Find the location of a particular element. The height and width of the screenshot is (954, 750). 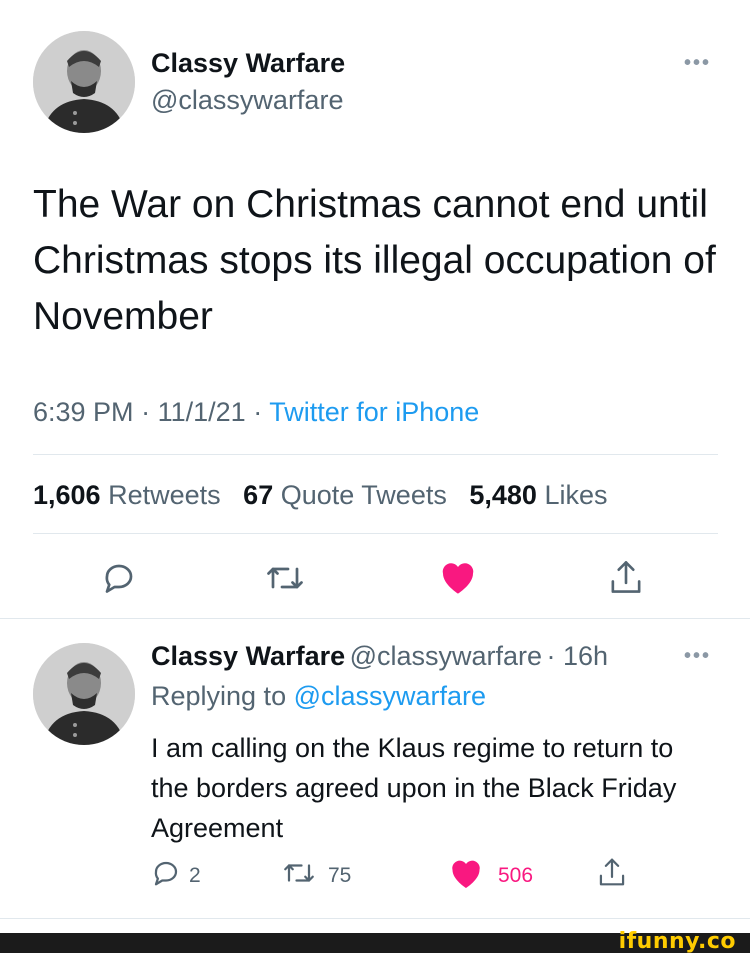

quotes-count: 67 is located at coordinates (258, 495).